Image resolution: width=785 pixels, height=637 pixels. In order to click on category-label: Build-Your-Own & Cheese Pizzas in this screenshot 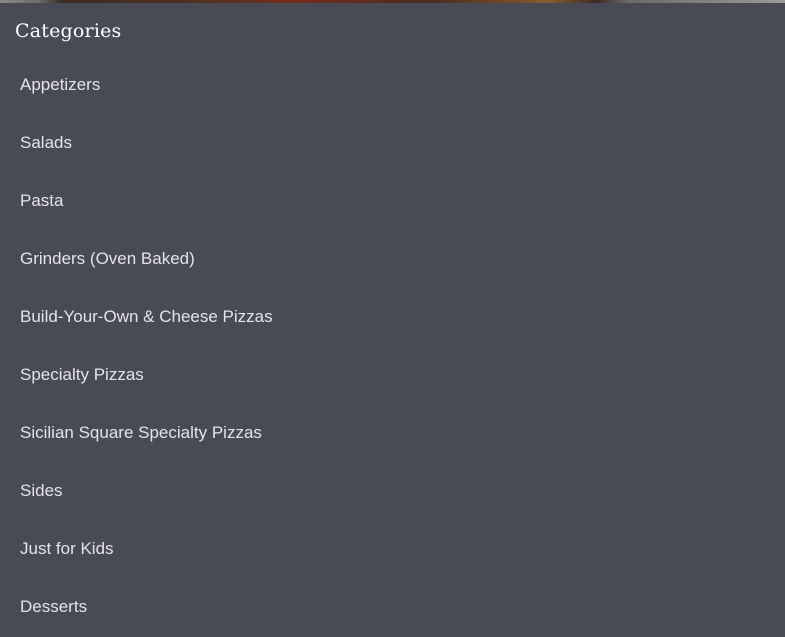, I will do `click(146, 316)`.